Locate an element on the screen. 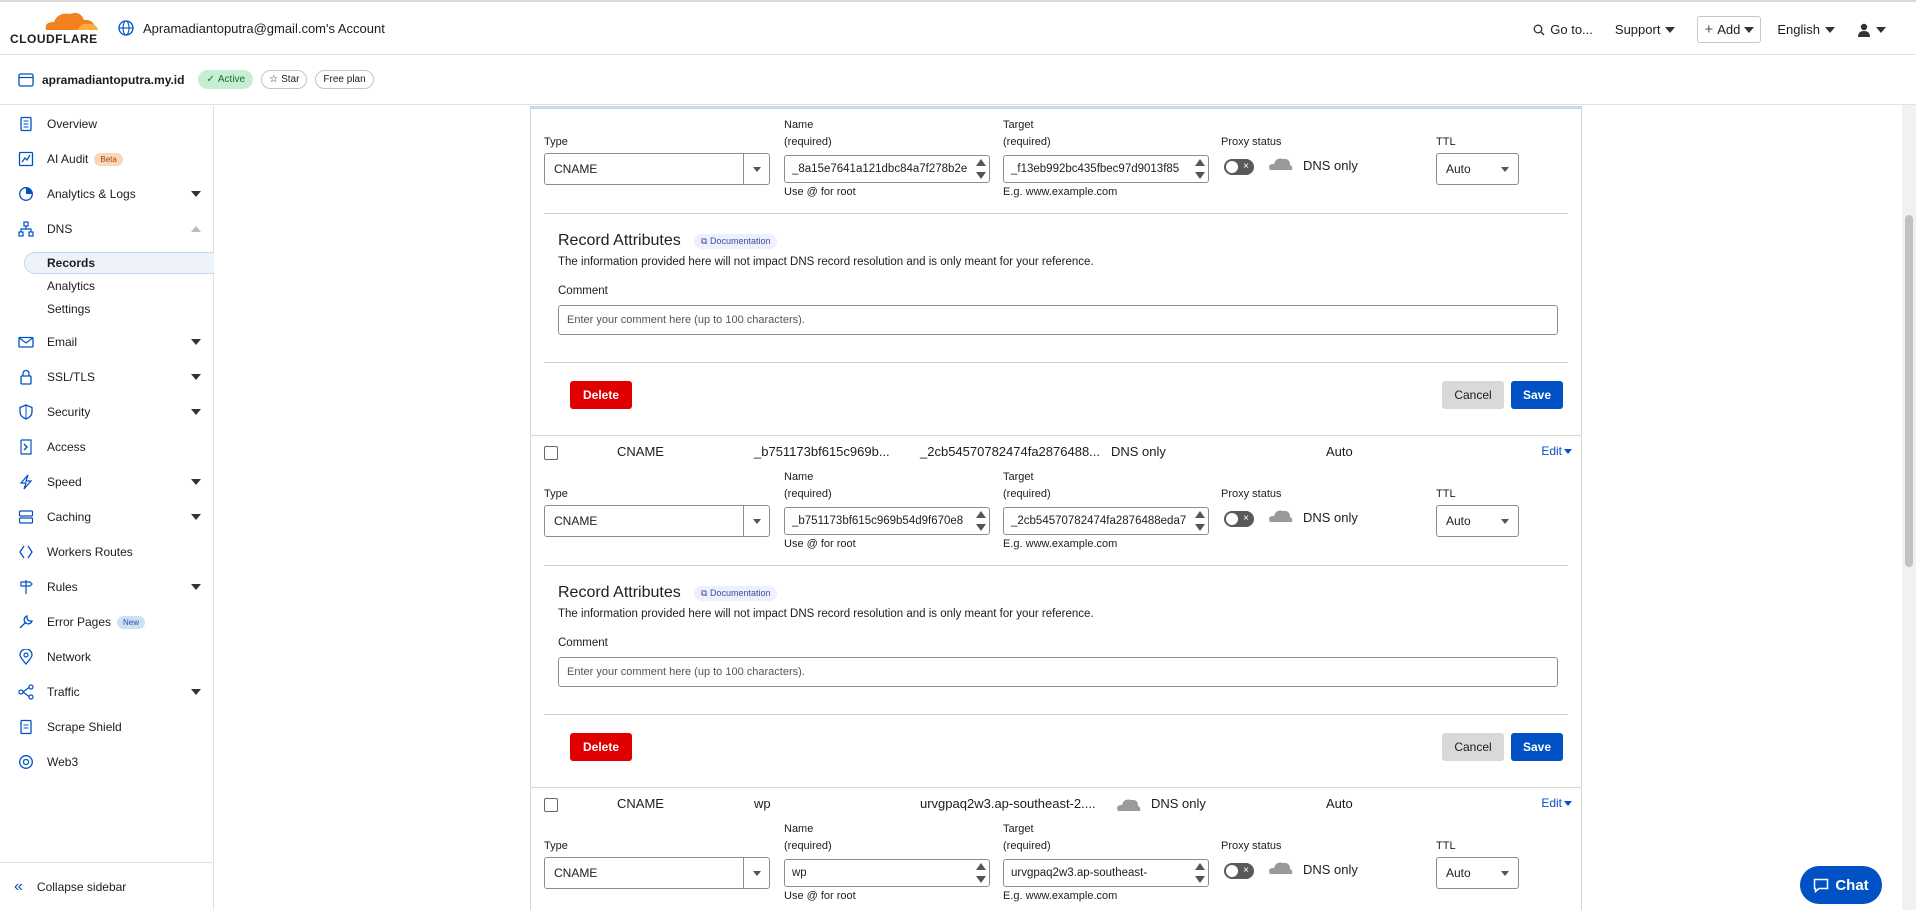 This screenshot has height=913, width=1916. sidebar-subitem-analytics: Analytics is located at coordinates (71, 286).